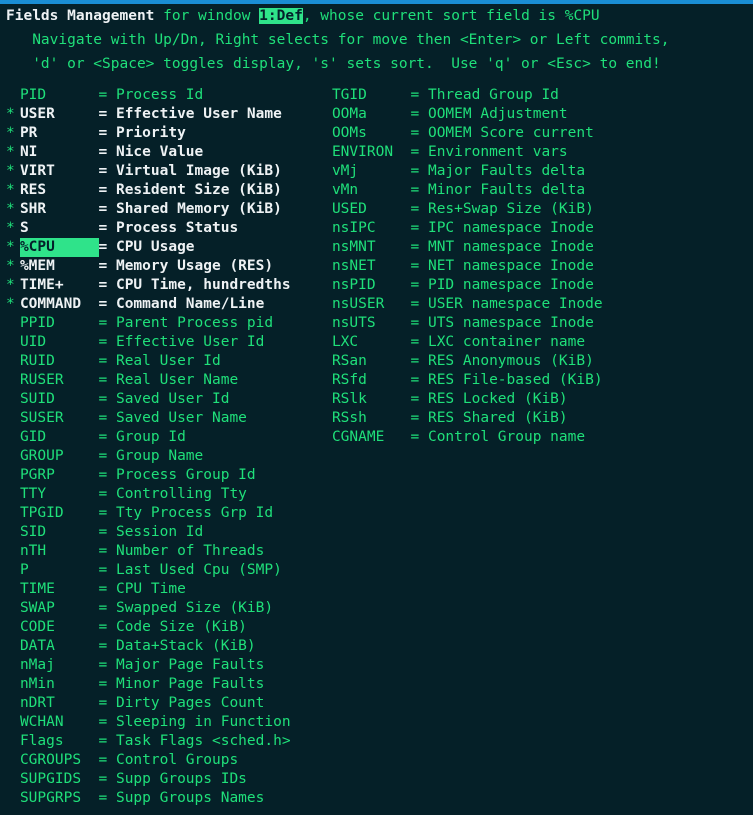 This screenshot has width=753, height=815. What do you see at coordinates (493, 95) in the screenshot?
I see `field-description: Thread Group Id` at bounding box center [493, 95].